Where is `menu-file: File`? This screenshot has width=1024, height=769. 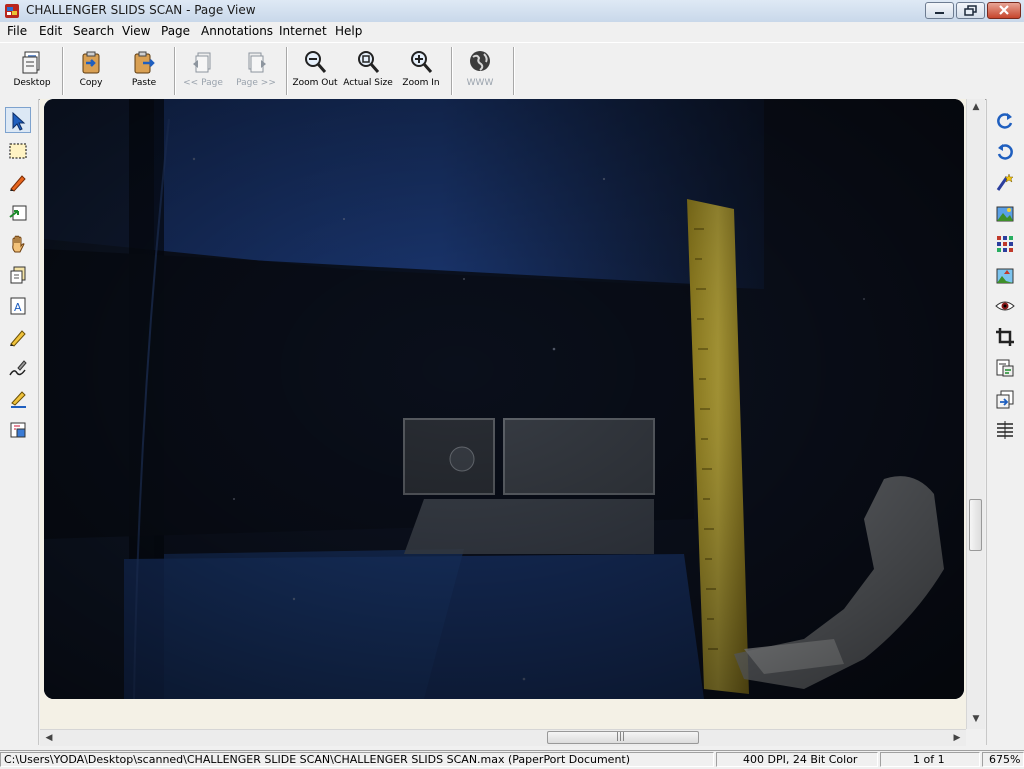 menu-file: File is located at coordinates (17, 31).